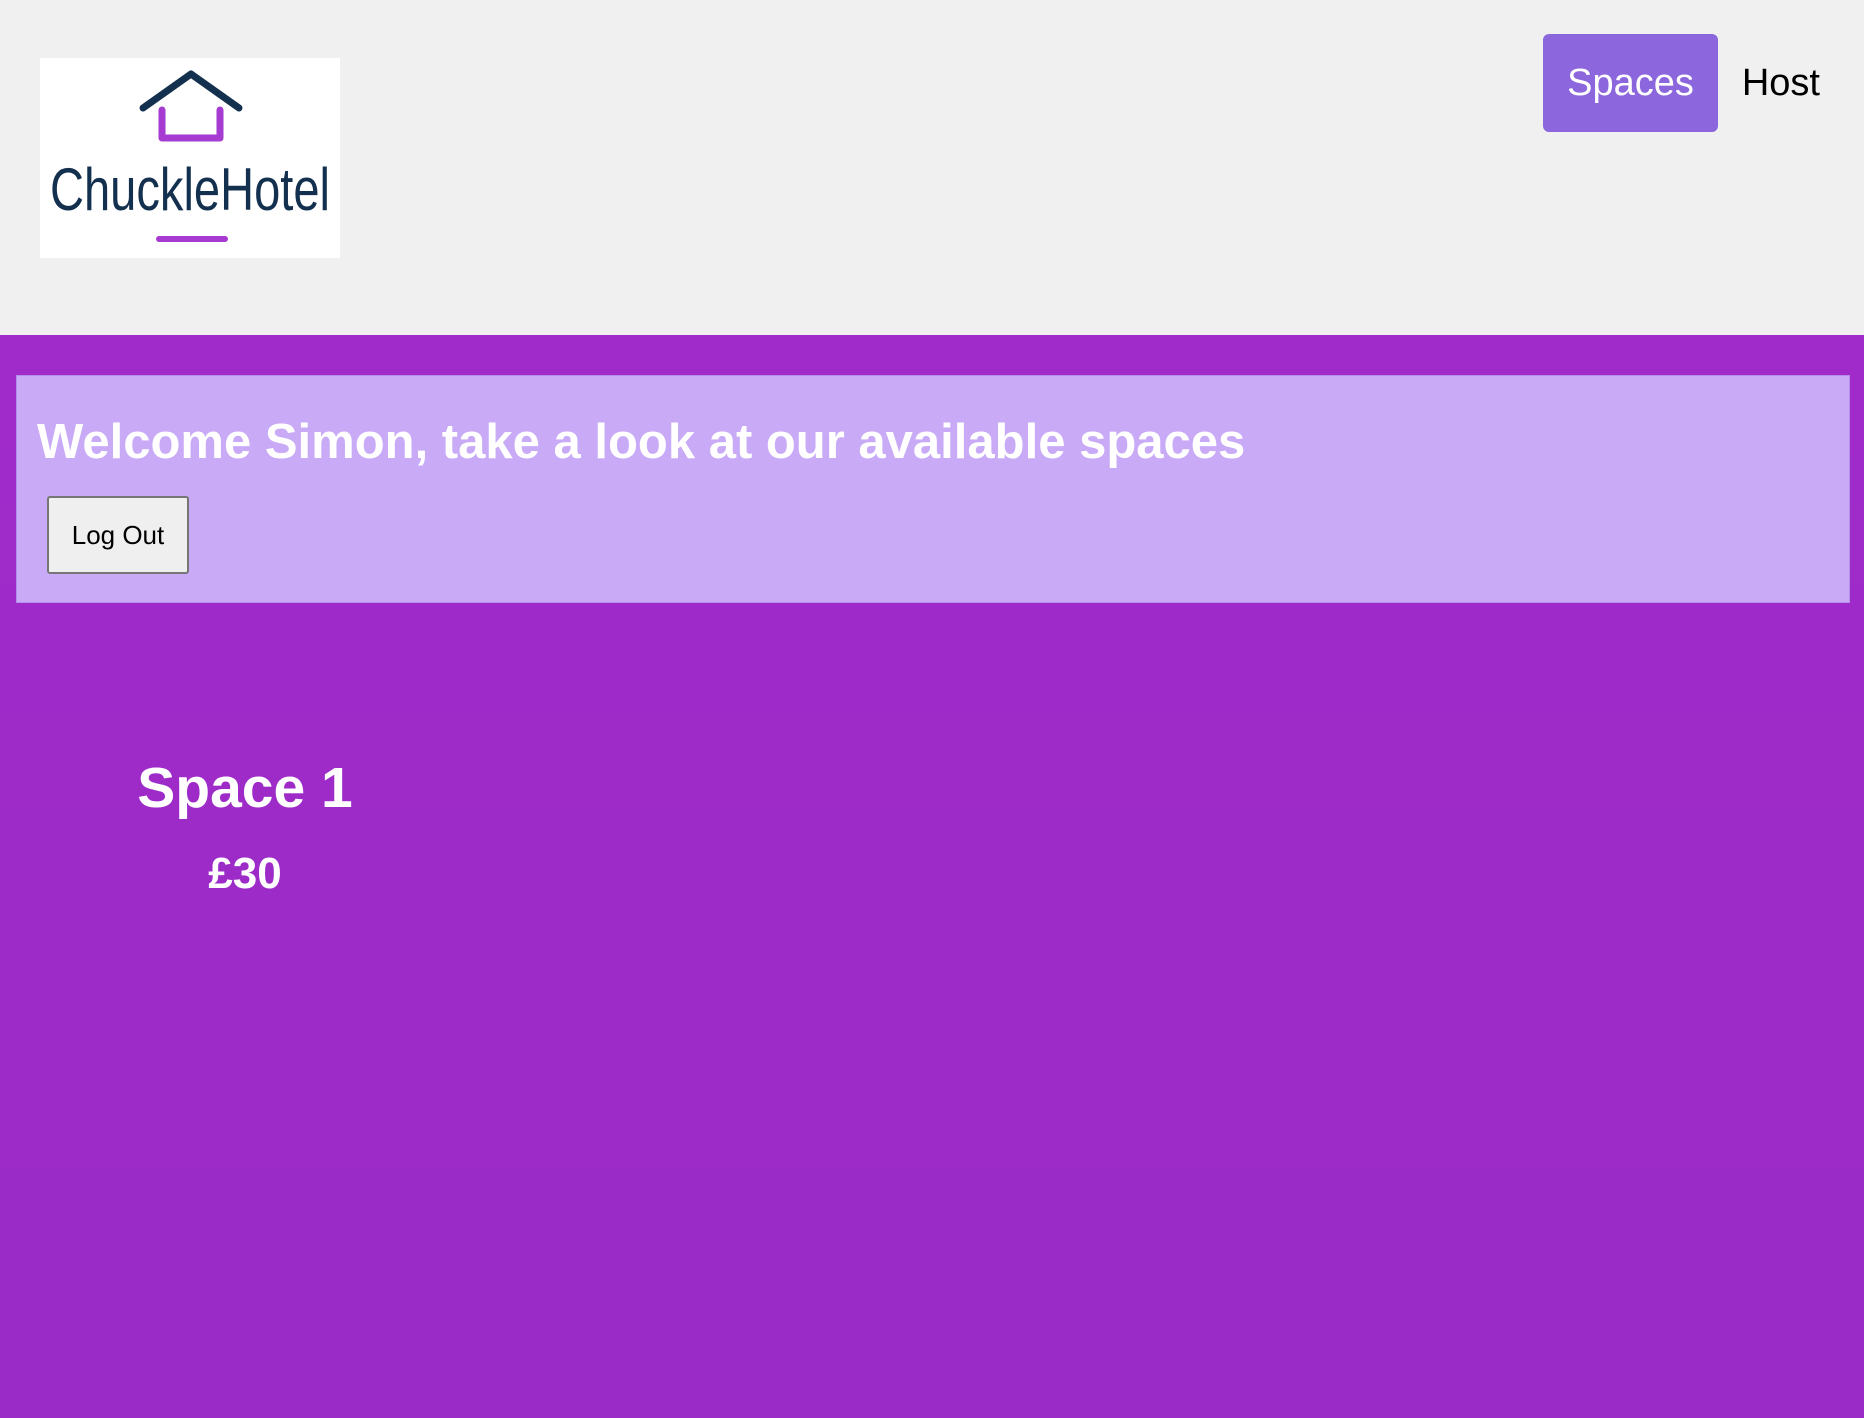 The width and height of the screenshot is (1864, 1418). What do you see at coordinates (245, 873) in the screenshot?
I see `space-price: £30` at bounding box center [245, 873].